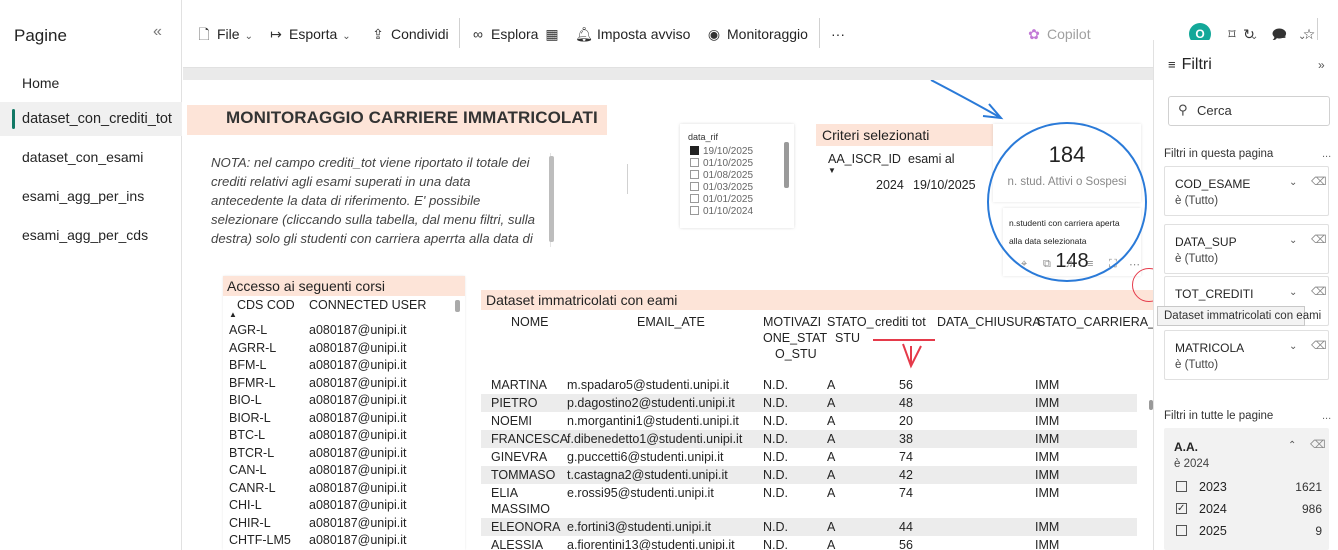 The width and height of the screenshot is (1338, 550). What do you see at coordinates (721, 211) in the screenshot?
I see `slicer-option: 01/10/2024` at bounding box center [721, 211].